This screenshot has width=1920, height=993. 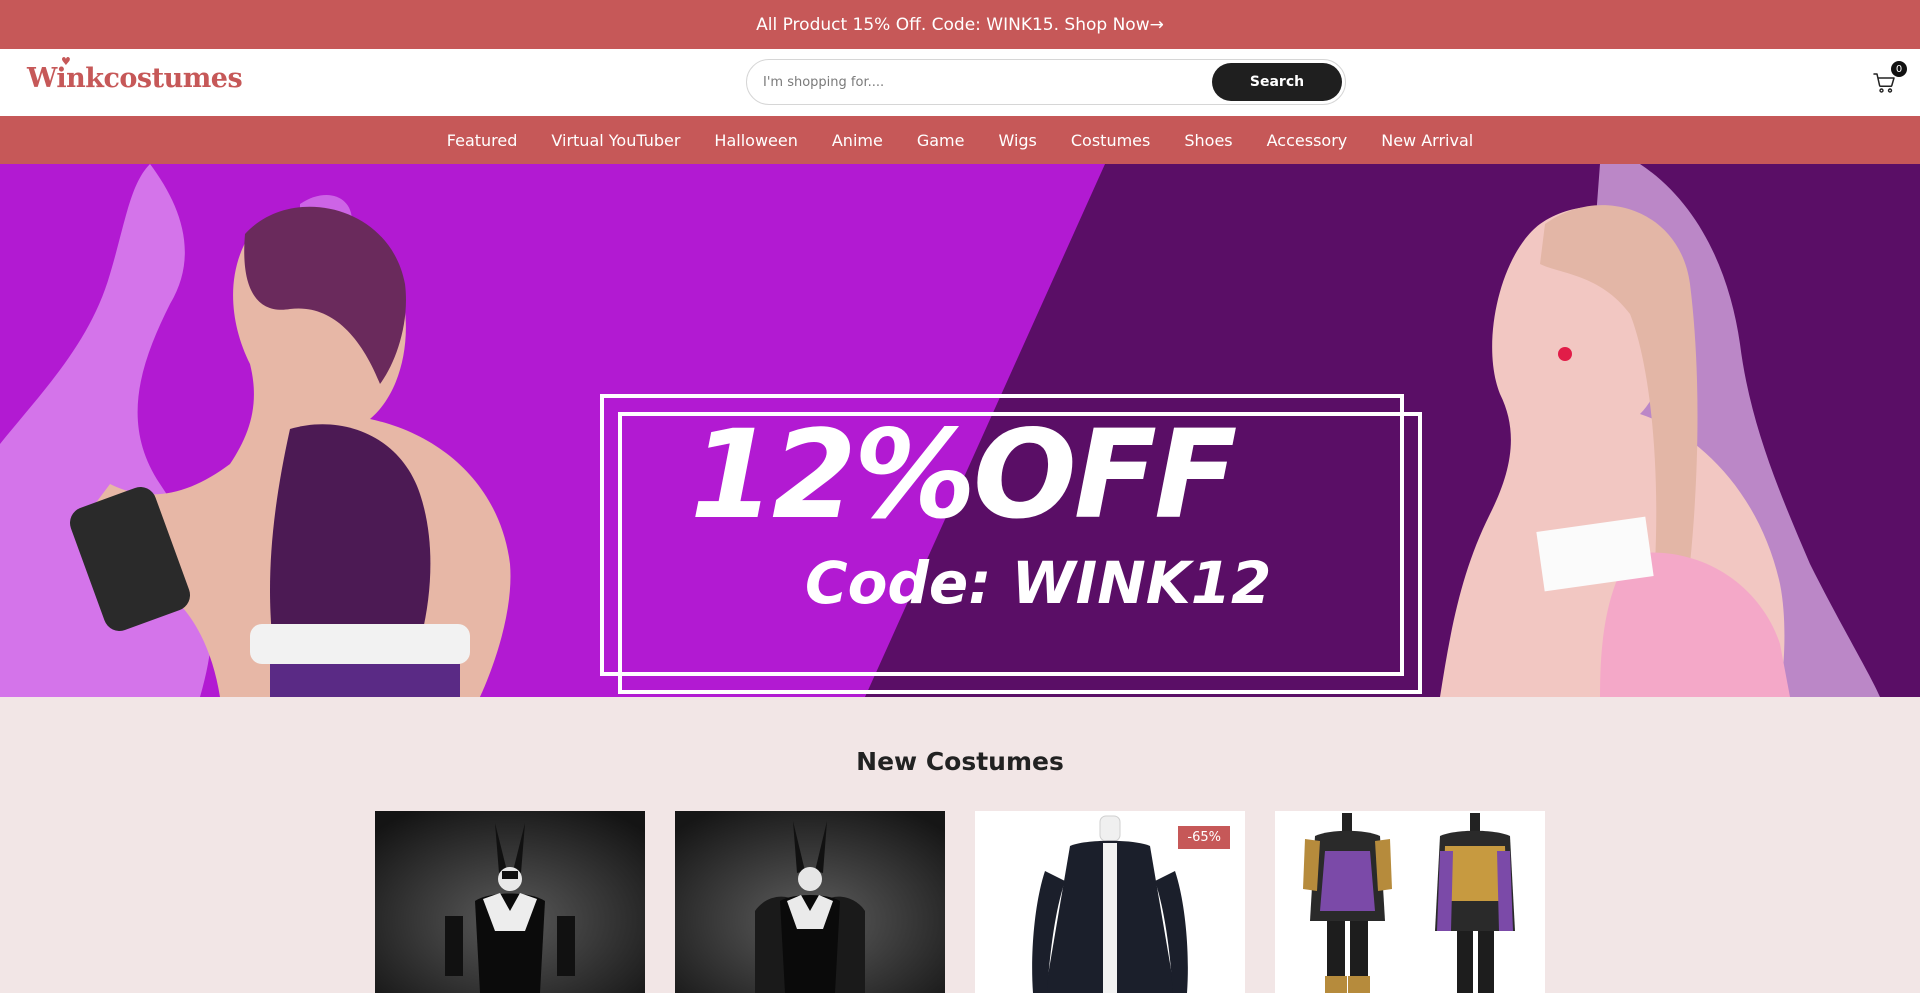 I want to click on nav-item-shoes: Shoes, so click(x=1208, y=140).